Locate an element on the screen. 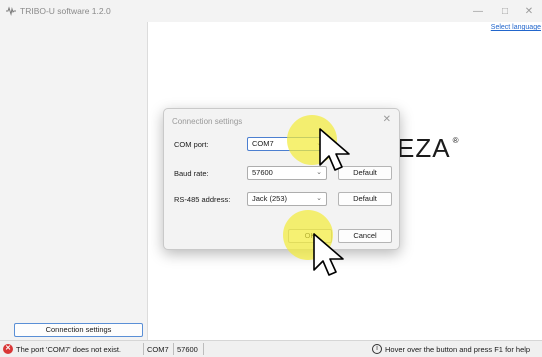 The width and height of the screenshot is (542, 357). waveform-icon is located at coordinates (11, 11).